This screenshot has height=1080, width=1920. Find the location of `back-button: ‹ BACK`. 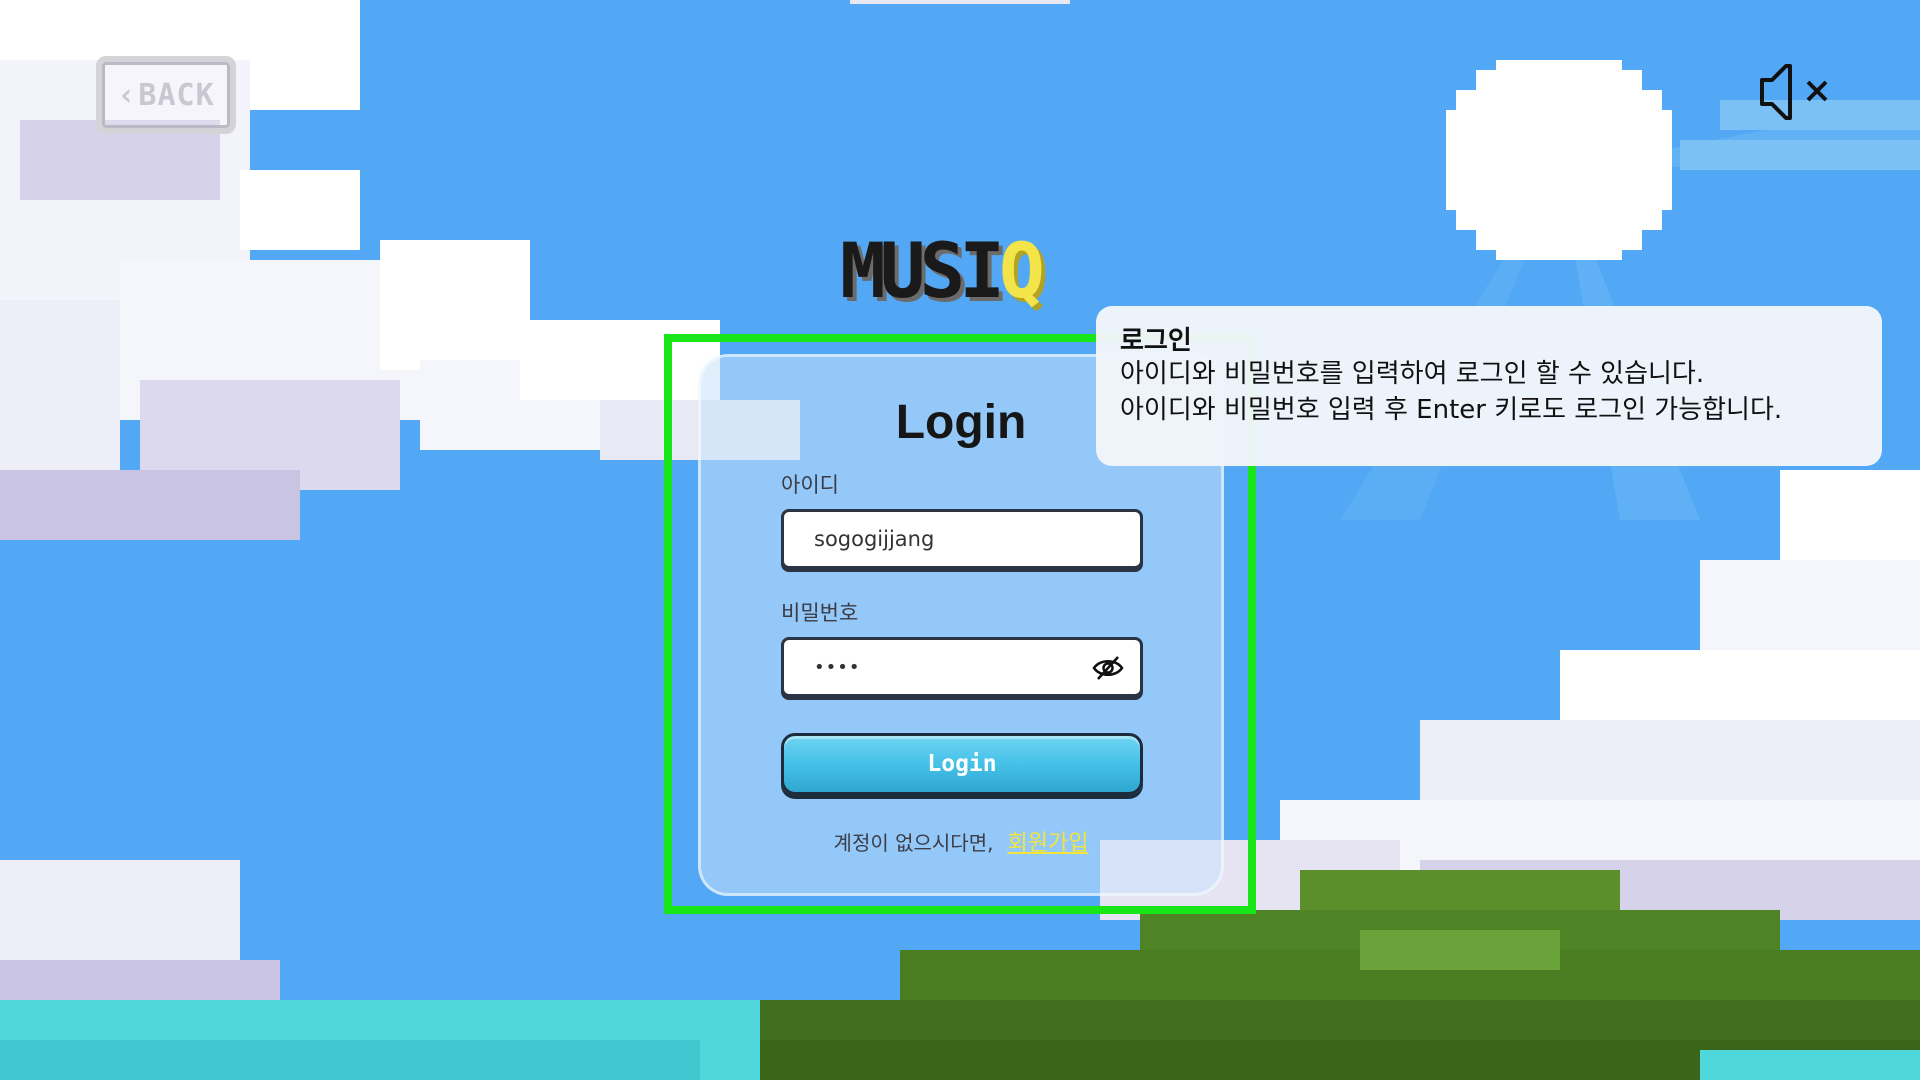

back-button: ‹ BACK is located at coordinates (166, 95).